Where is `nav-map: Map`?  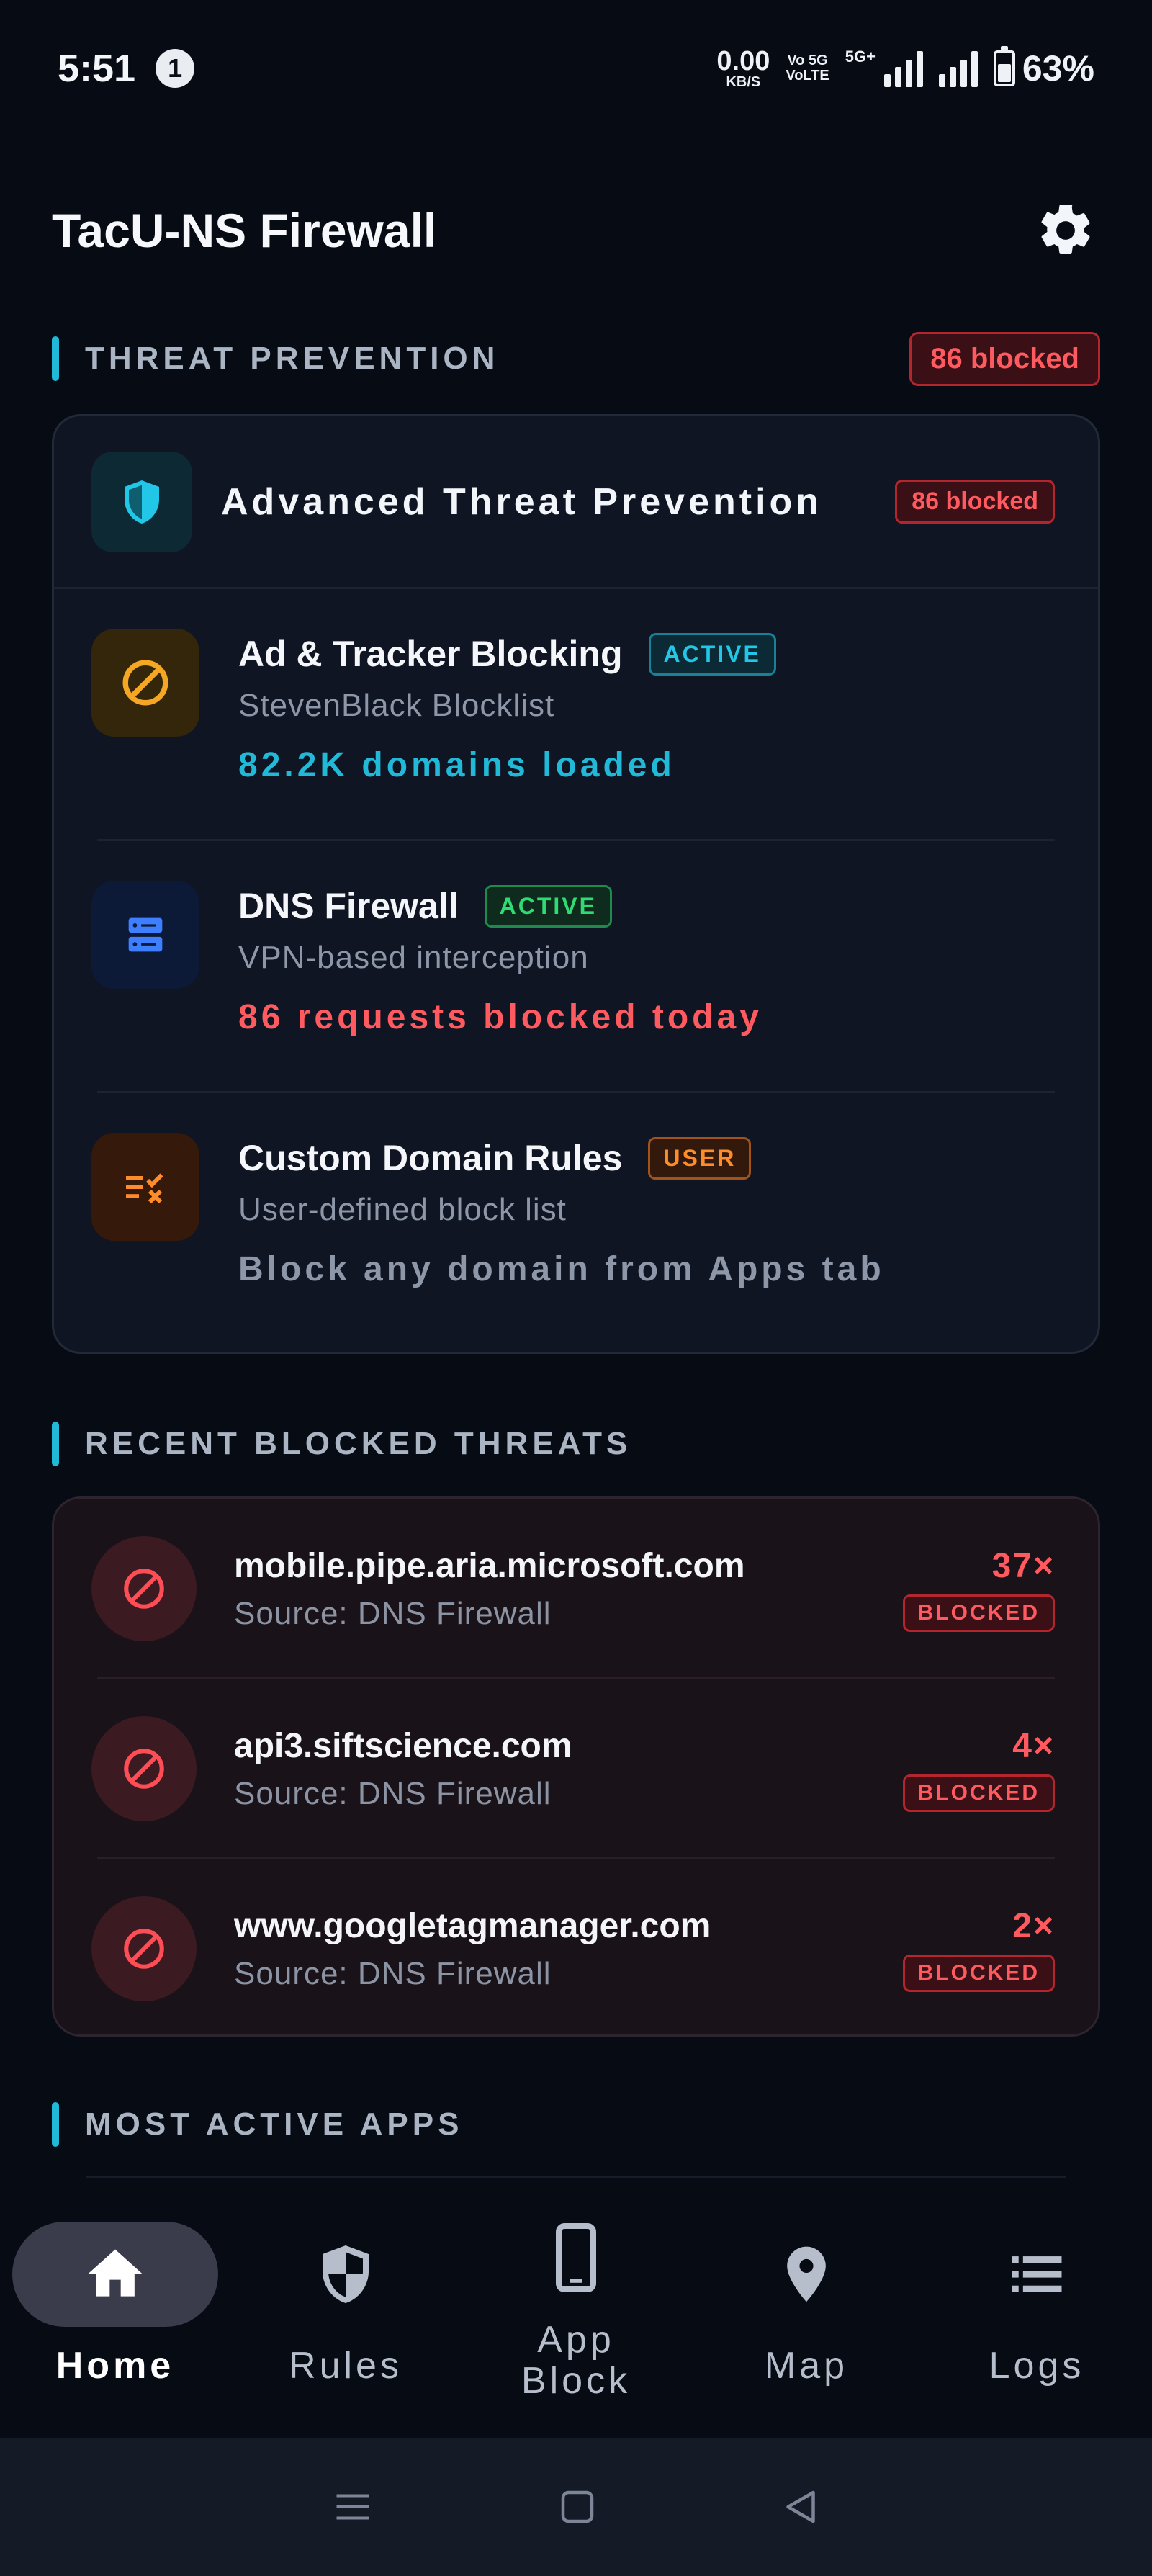
nav-map: Map is located at coordinates (806, 2330).